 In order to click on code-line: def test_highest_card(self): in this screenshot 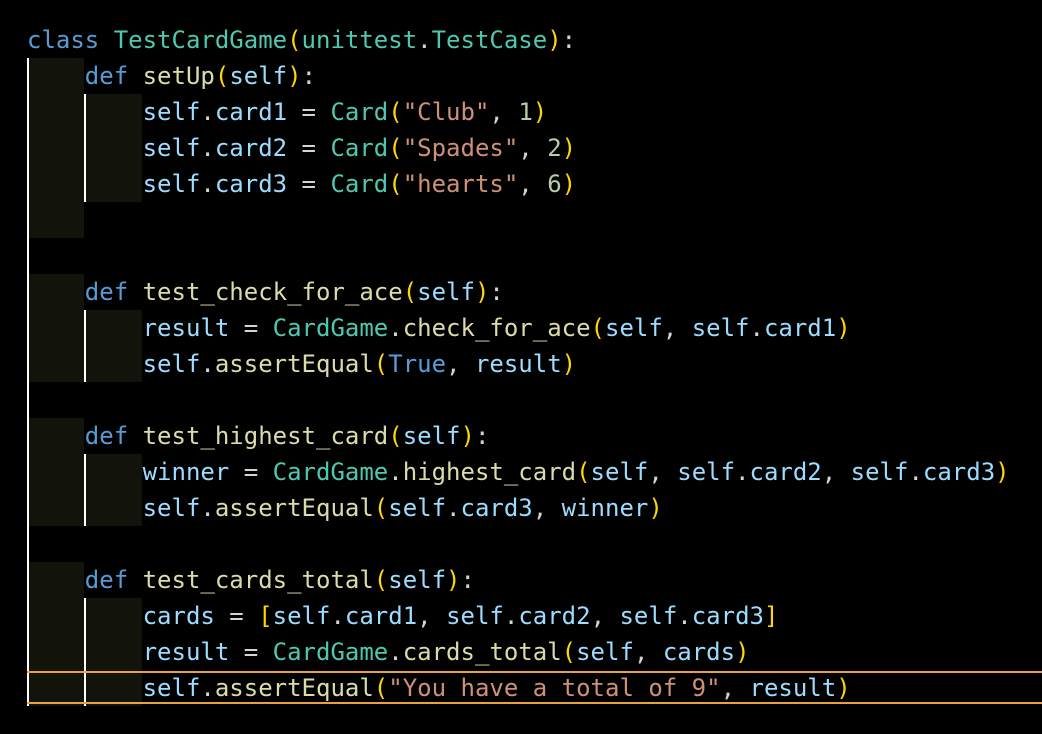, I will do `click(258, 436)`.